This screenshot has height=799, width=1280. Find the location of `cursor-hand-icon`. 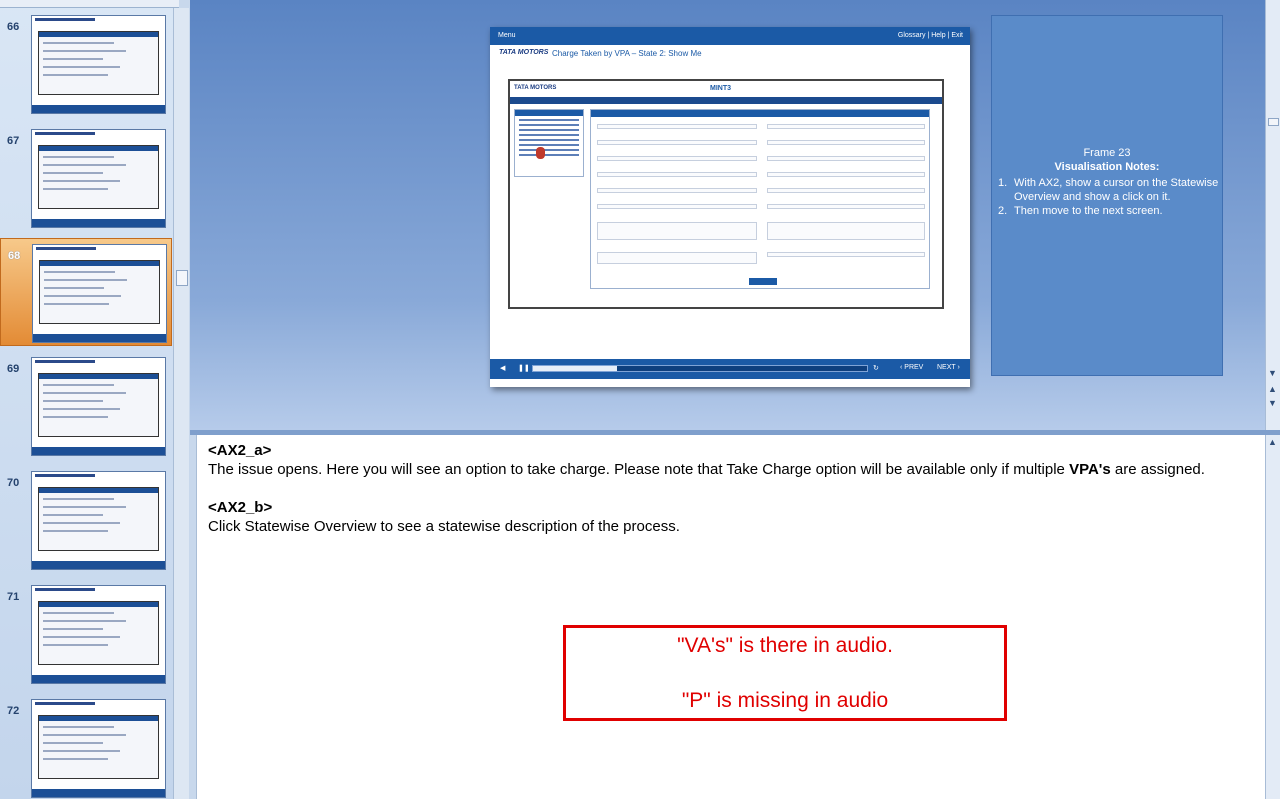

cursor-hand-icon is located at coordinates (540, 153).